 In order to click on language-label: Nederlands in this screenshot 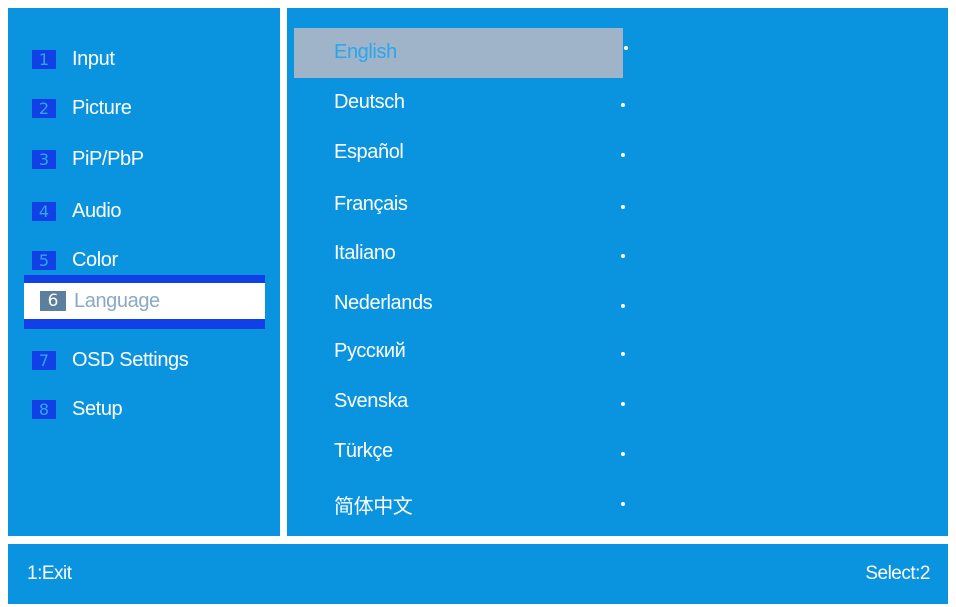, I will do `click(383, 303)`.